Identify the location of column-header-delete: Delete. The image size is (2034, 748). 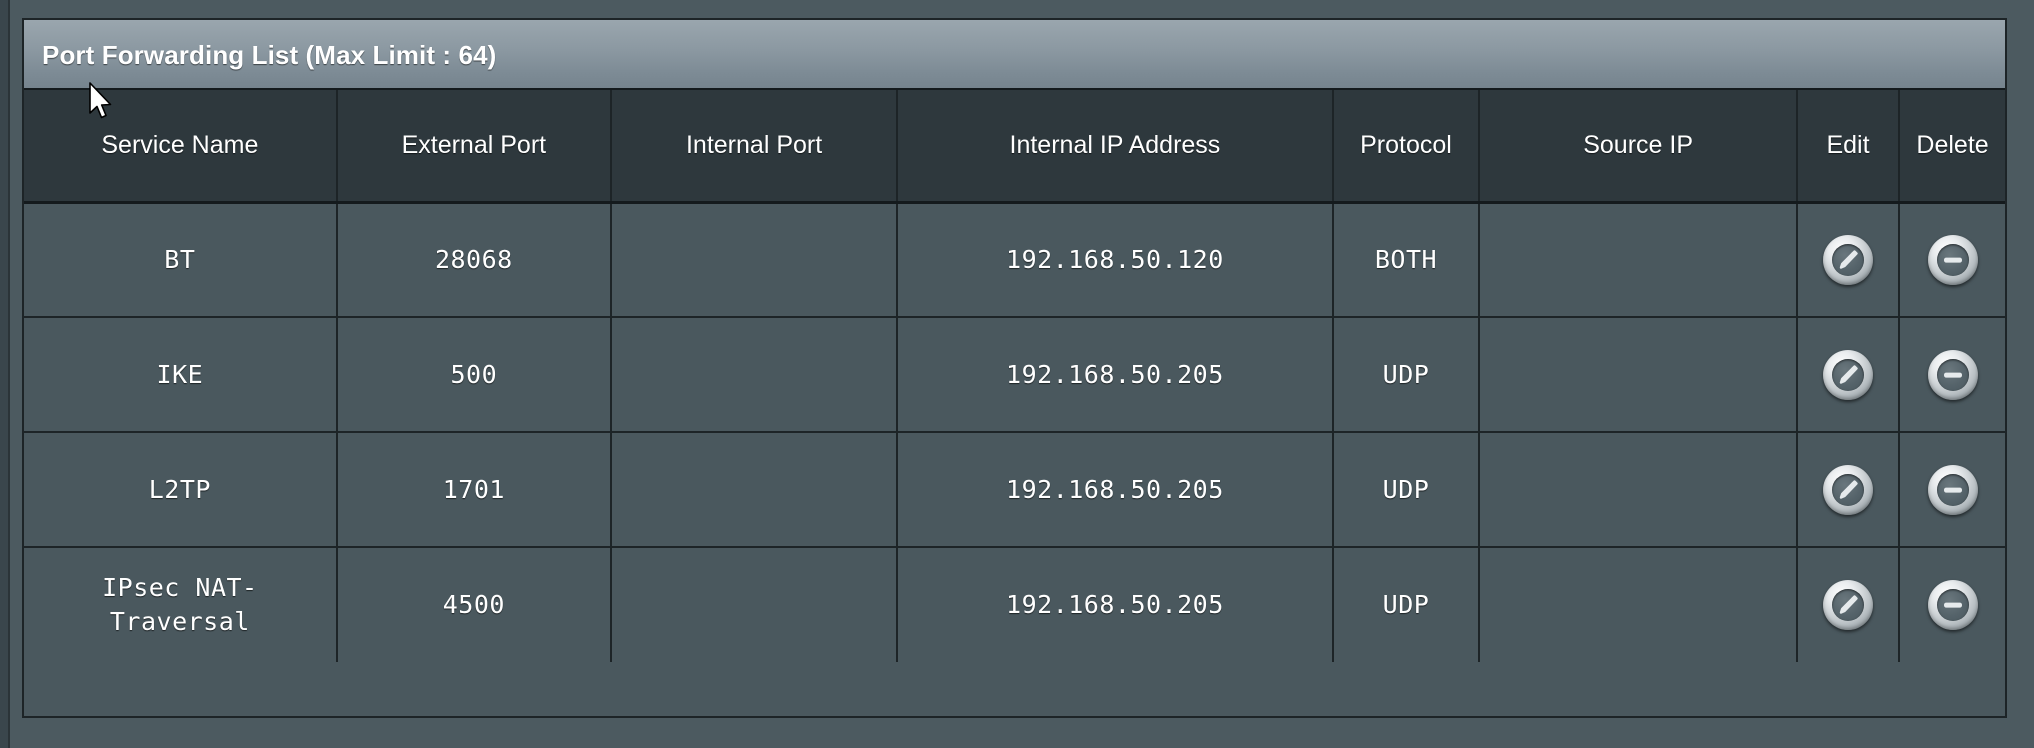
(1952, 147).